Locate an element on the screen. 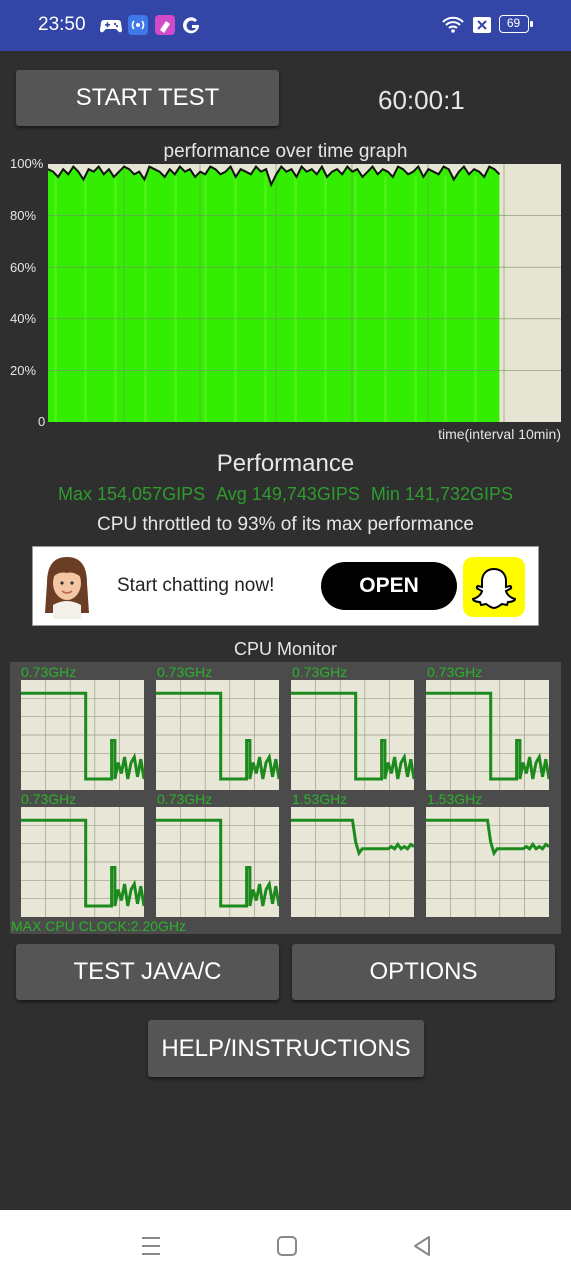 Image resolution: width=571 pixels, height=1280 pixels. y-tick-label: 100% is located at coordinates (27, 163).